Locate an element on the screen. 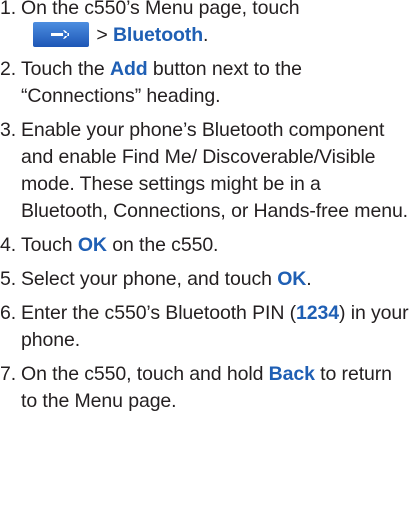  step-number: 6. is located at coordinates (8, 313).